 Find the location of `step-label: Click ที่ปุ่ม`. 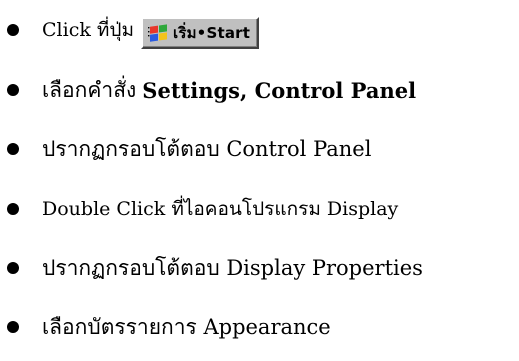

step-label: Click ที่ปุ่ม is located at coordinates (88, 29).